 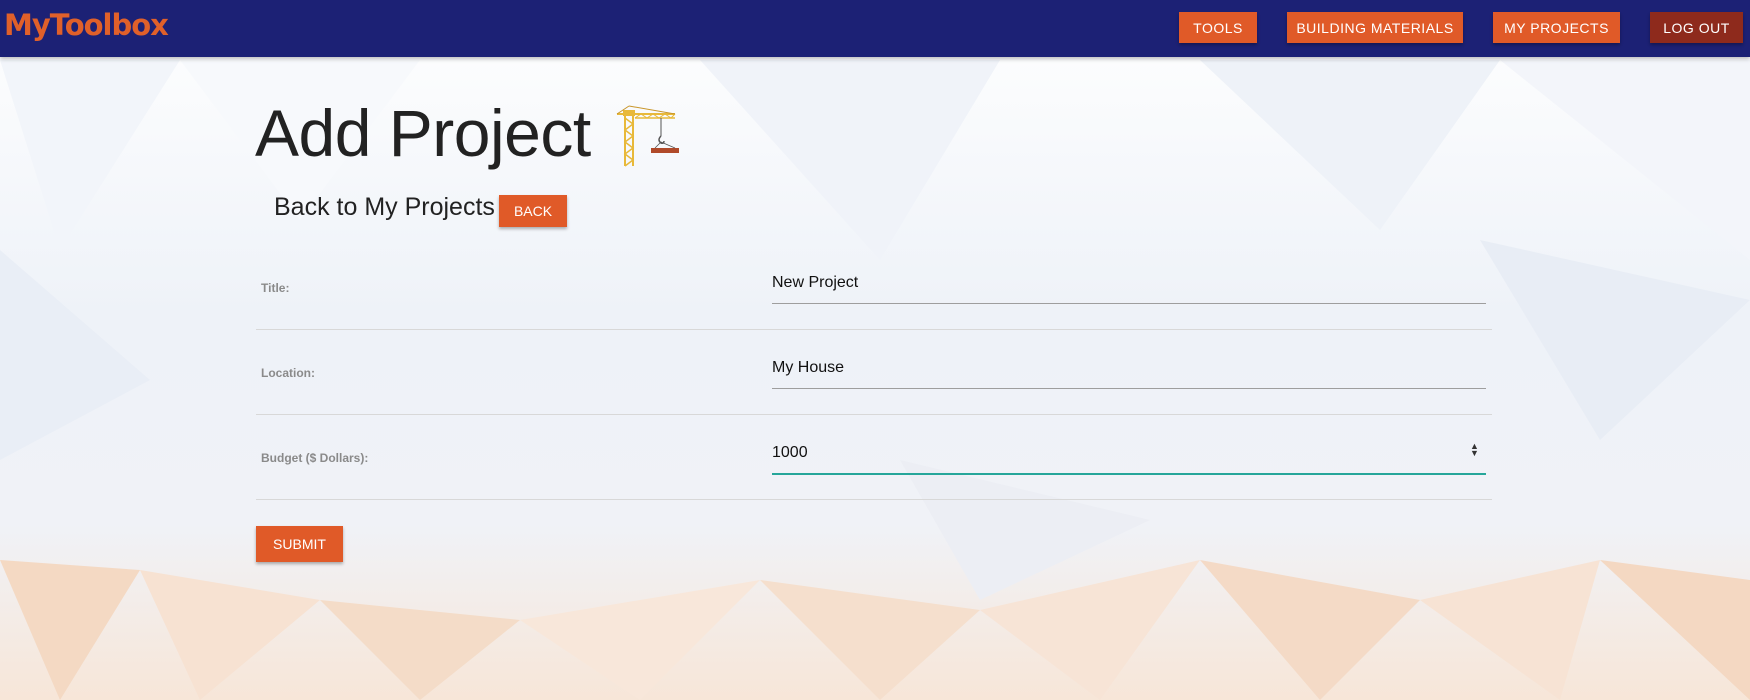 What do you see at coordinates (299, 544) in the screenshot?
I see `submit-button: SUBMIT` at bounding box center [299, 544].